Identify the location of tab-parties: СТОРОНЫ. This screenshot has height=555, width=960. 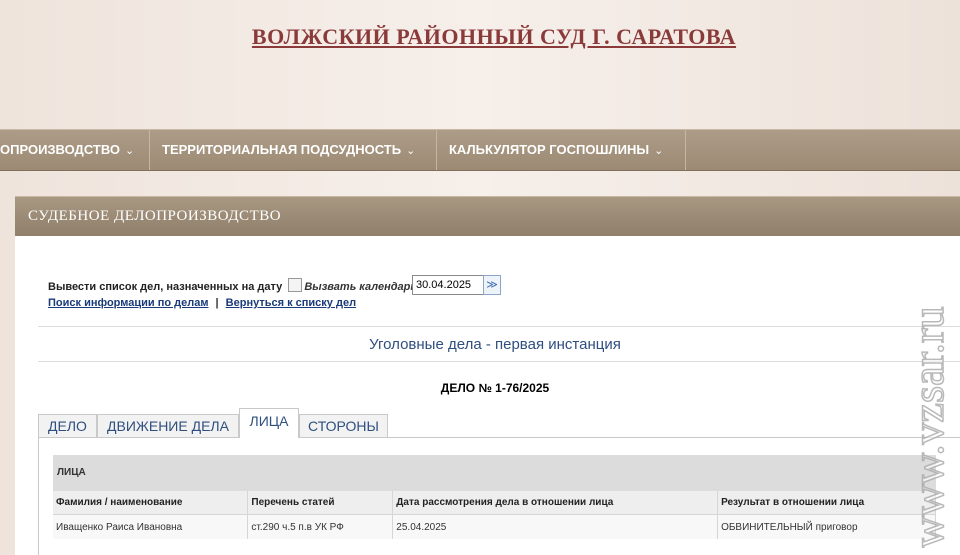
(343, 425).